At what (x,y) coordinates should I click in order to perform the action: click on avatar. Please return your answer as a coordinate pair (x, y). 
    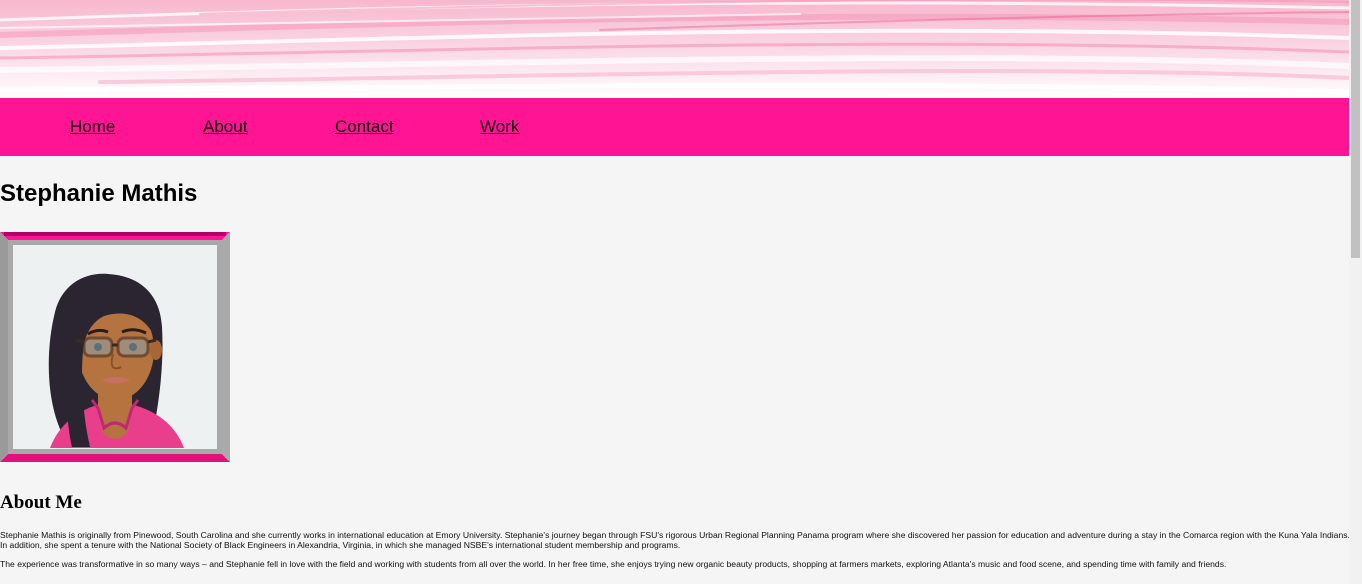
    Looking at the image, I should click on (115, 347).